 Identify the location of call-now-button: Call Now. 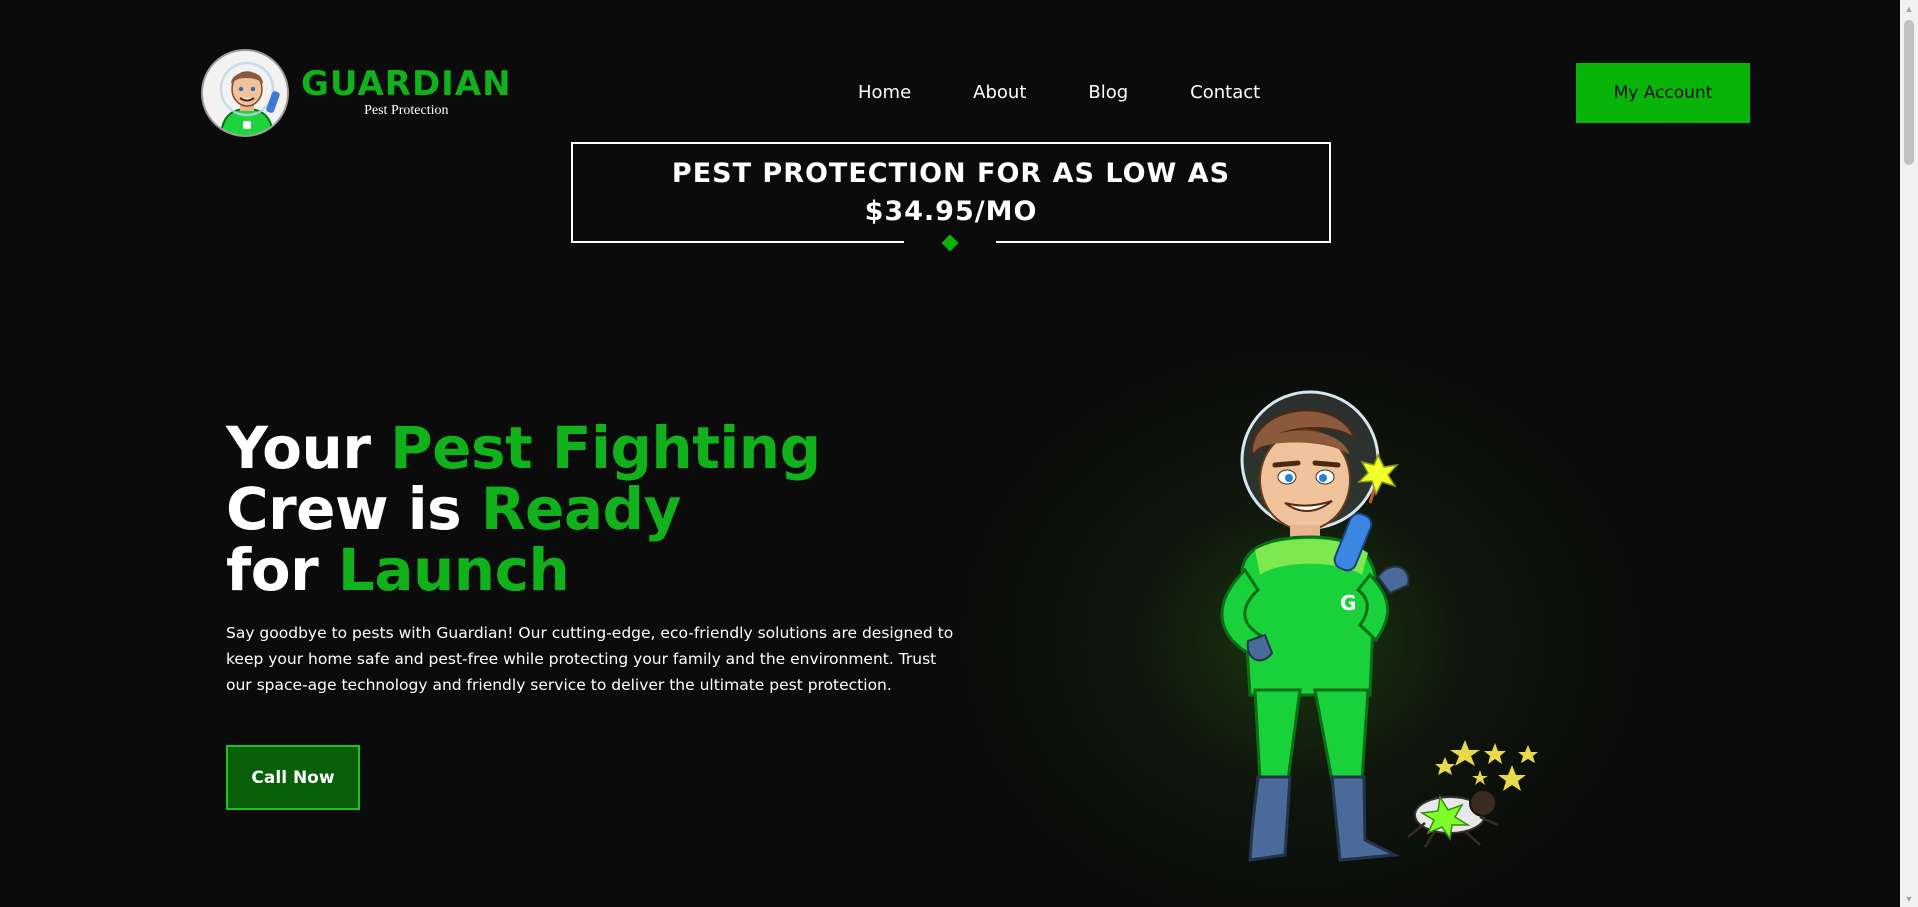
(293, 777).